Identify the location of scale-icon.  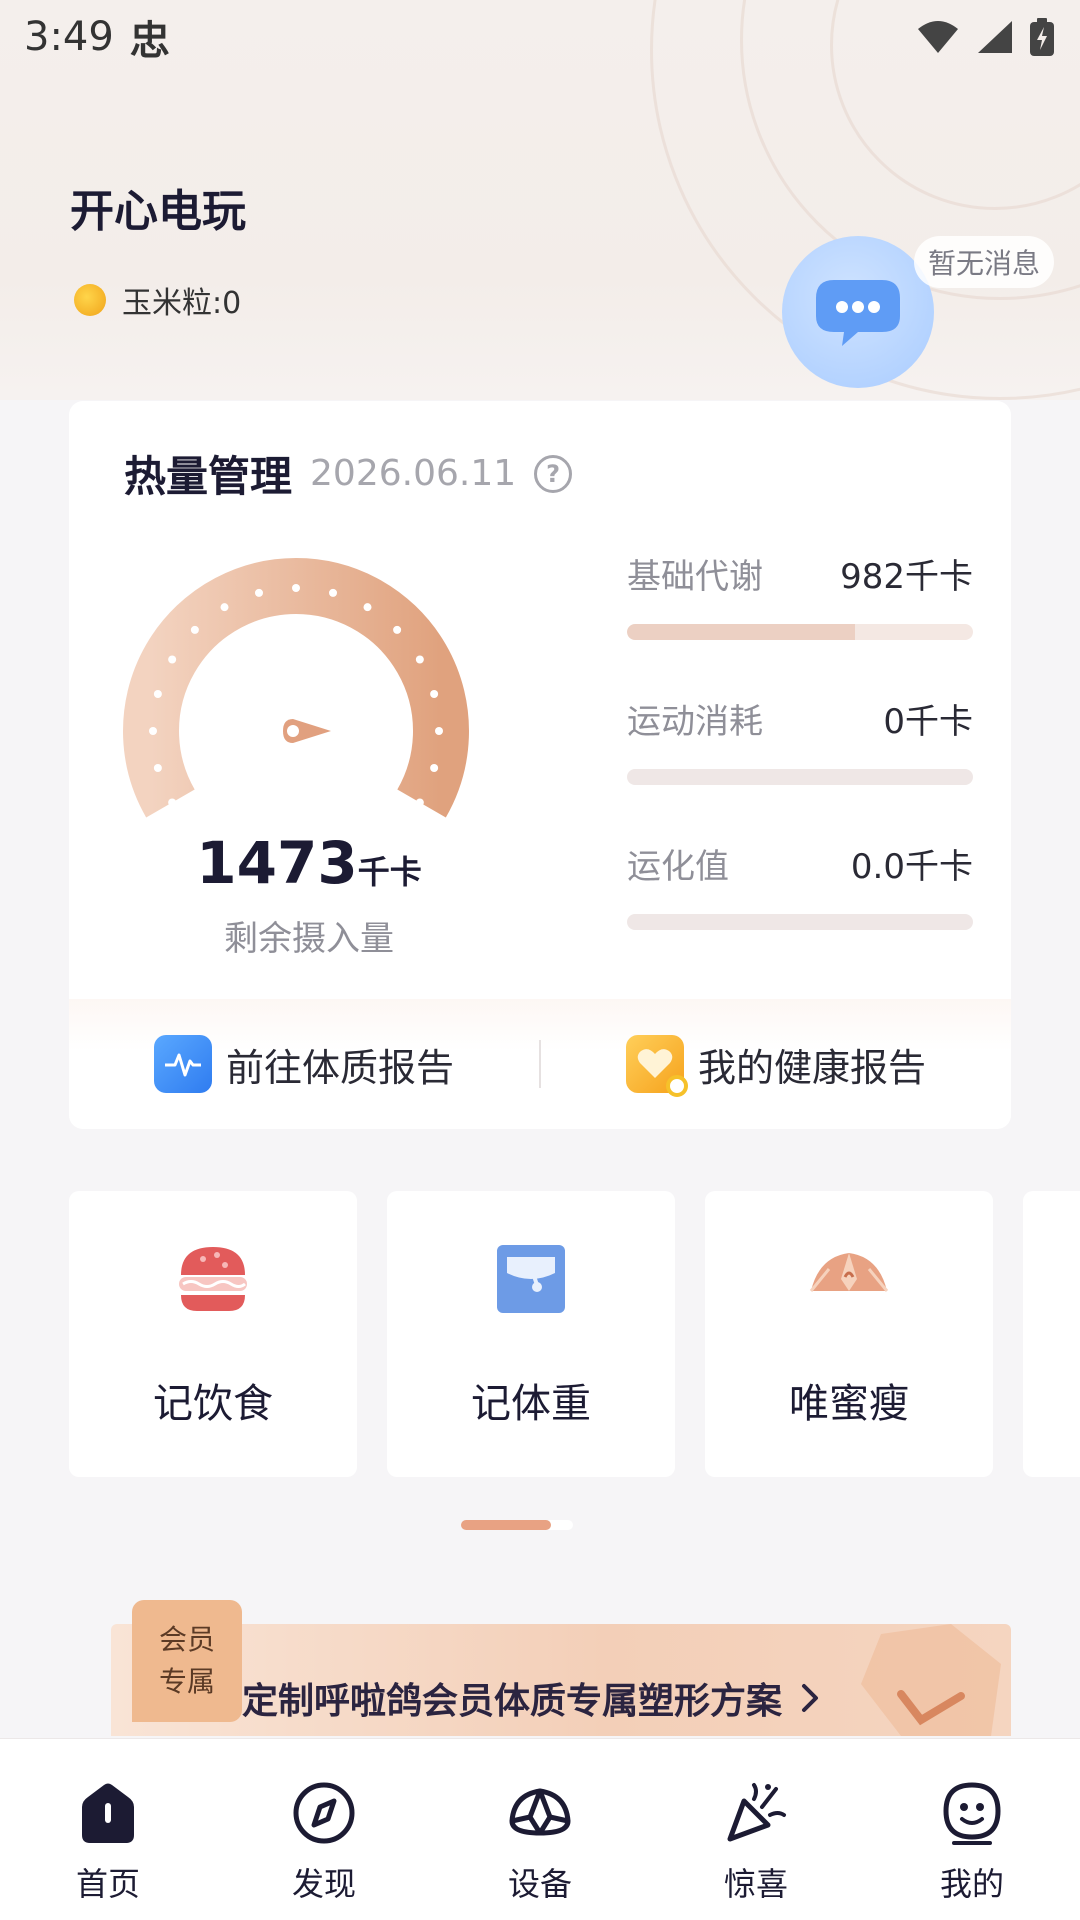
(531, 1279).